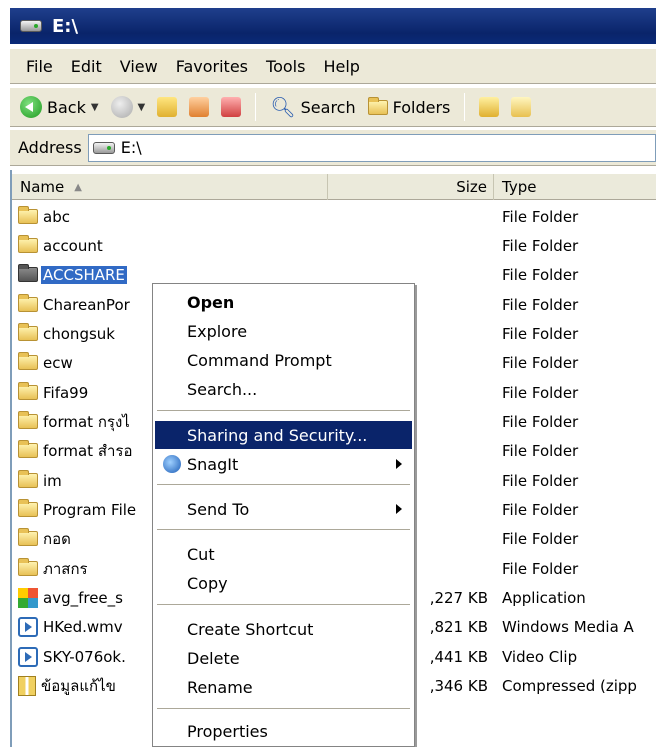  Describe the element at coordinates (131, 147) in the screenshot. I see `address-value: E:\` at that location.